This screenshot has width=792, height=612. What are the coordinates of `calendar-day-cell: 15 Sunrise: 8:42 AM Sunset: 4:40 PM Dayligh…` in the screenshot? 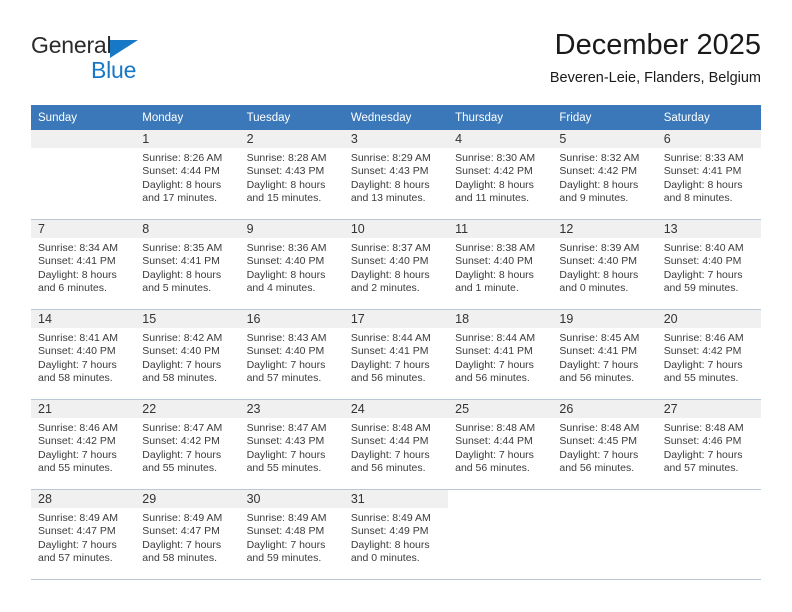 It's located at (187, 354).